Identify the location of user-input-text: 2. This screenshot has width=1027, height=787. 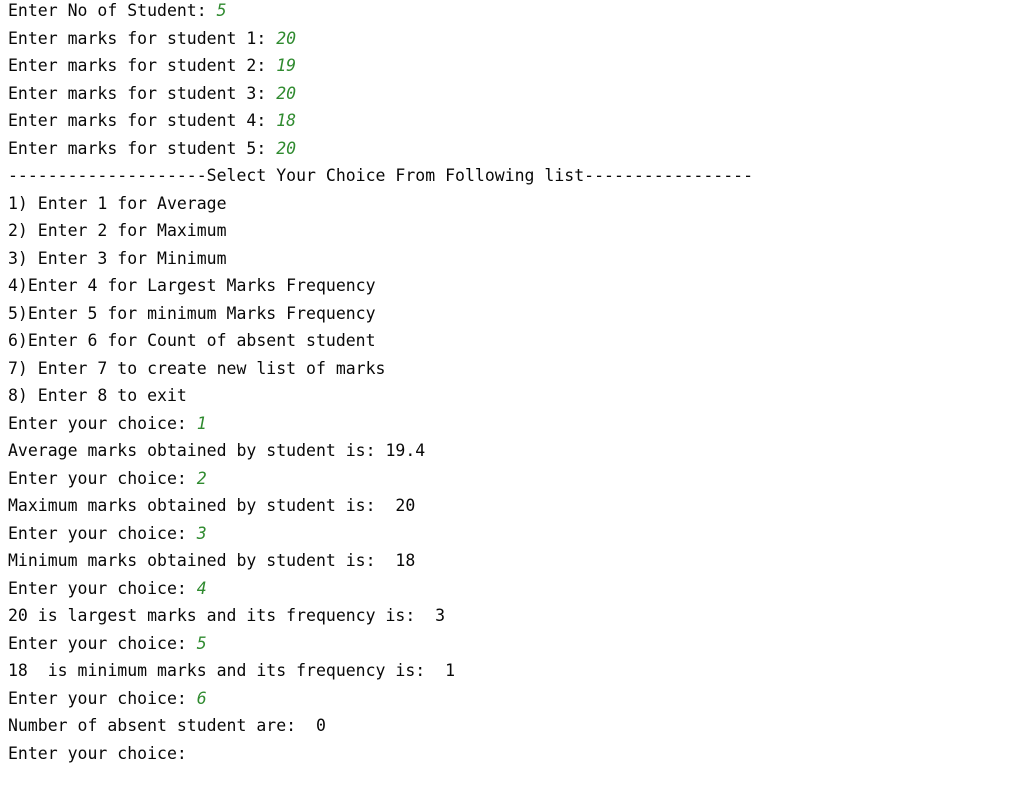
(201, 478).